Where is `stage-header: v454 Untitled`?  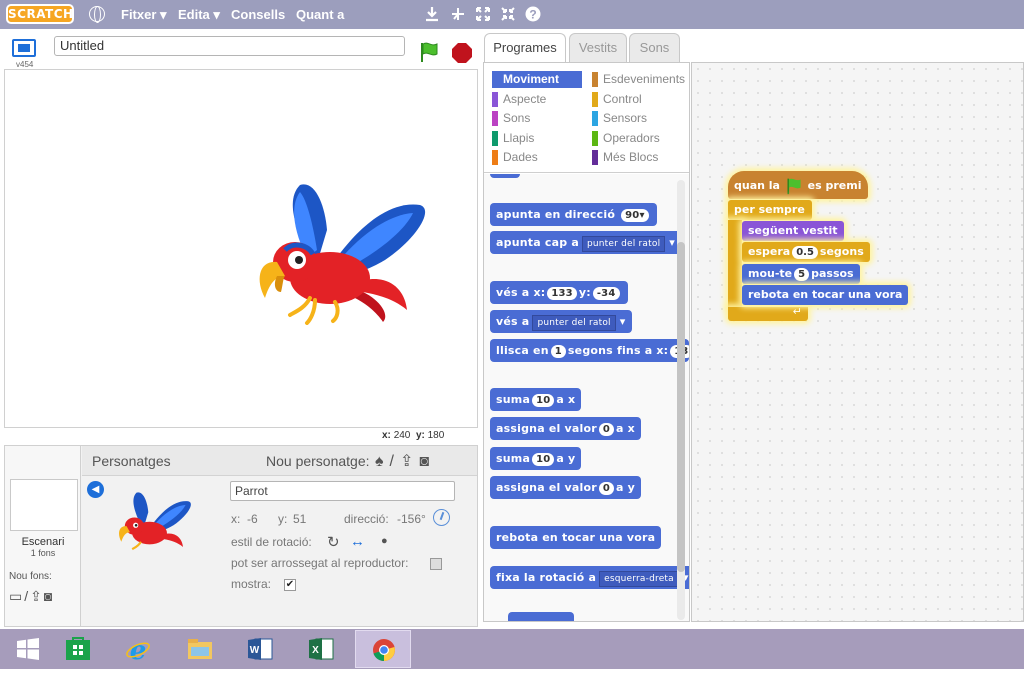 stage-header: v454 Untitled is located at coordinates (241, 51).